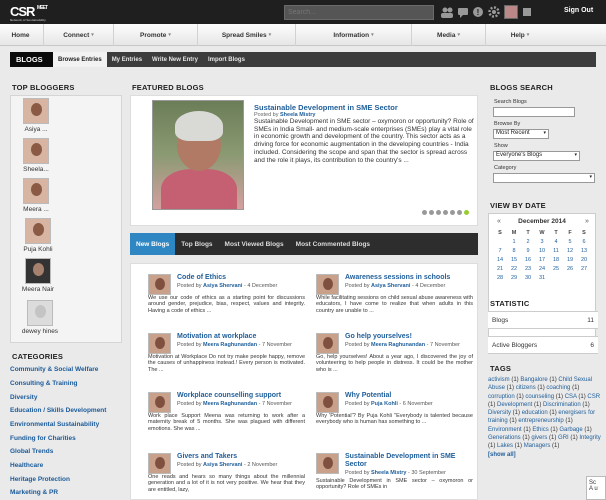  What do you see at coordinates (242, 457) in the screenshot?
I see `post-title: Givers and Takers` at bounding box center [242, 457].